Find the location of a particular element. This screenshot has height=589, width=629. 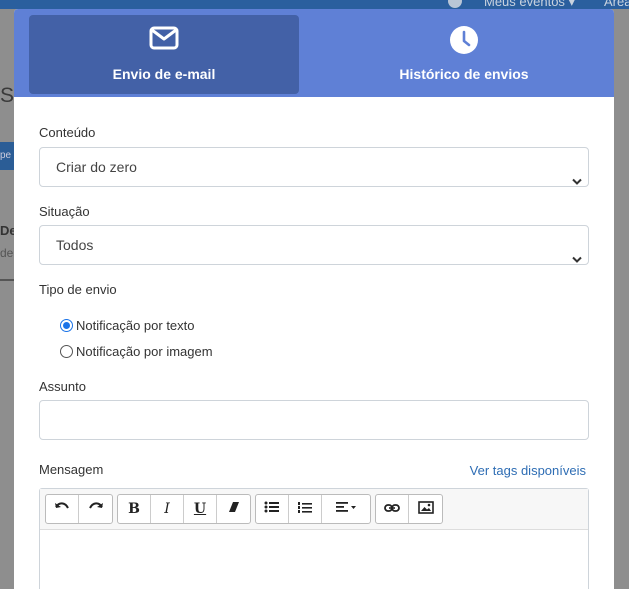

background-topbar: Meus eventos ▾ Área is located at coordinates (314, 4).